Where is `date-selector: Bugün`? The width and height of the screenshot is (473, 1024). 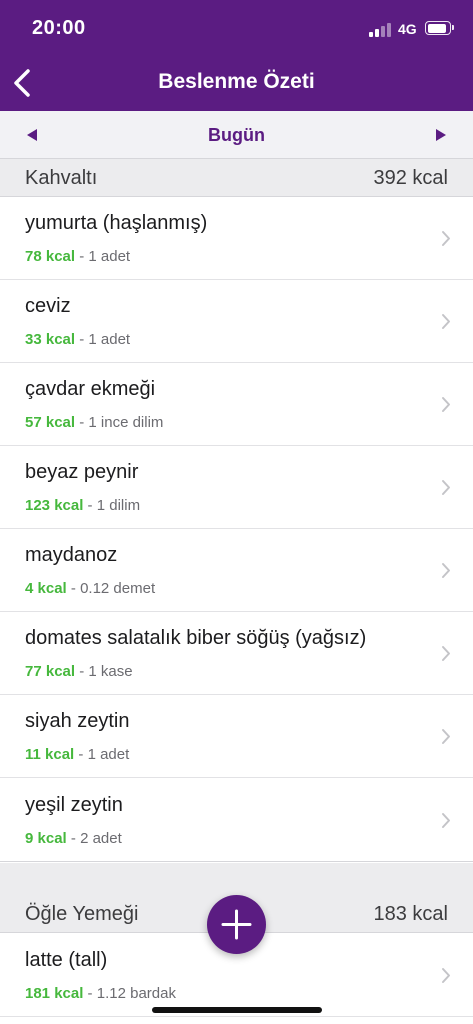 date-selector: Bugün is located at coordinates (236, 135).